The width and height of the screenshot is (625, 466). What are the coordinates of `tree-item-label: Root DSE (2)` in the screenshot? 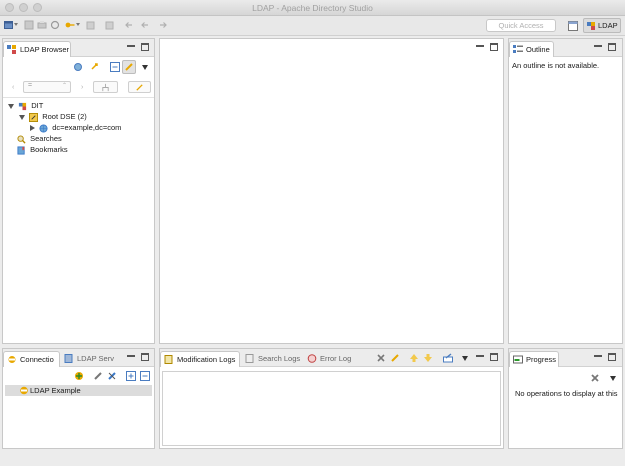 It's located at (64, 116).